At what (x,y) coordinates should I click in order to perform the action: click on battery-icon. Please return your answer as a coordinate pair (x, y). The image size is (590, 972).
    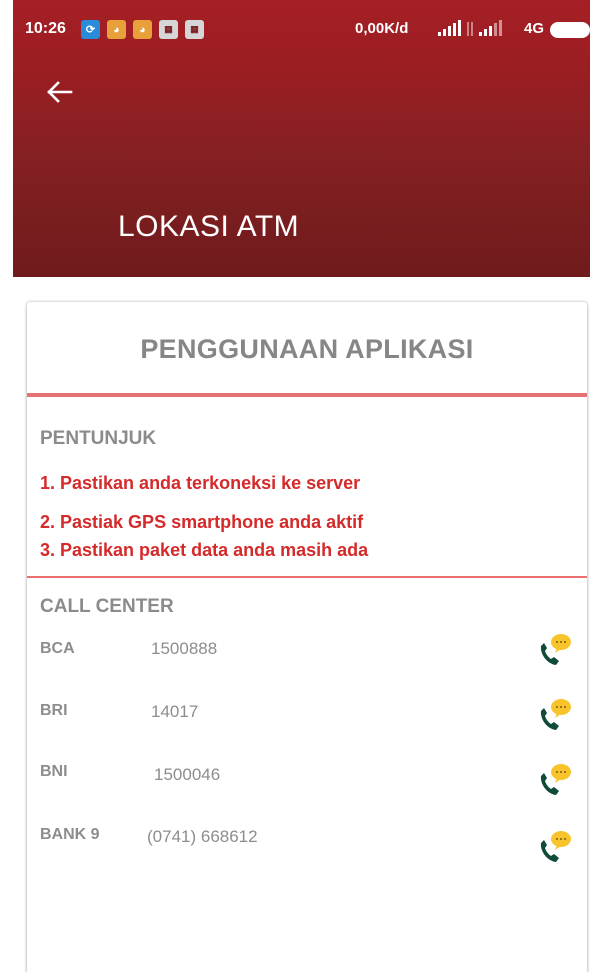
    Looking at the image, I should click on (570, 30).